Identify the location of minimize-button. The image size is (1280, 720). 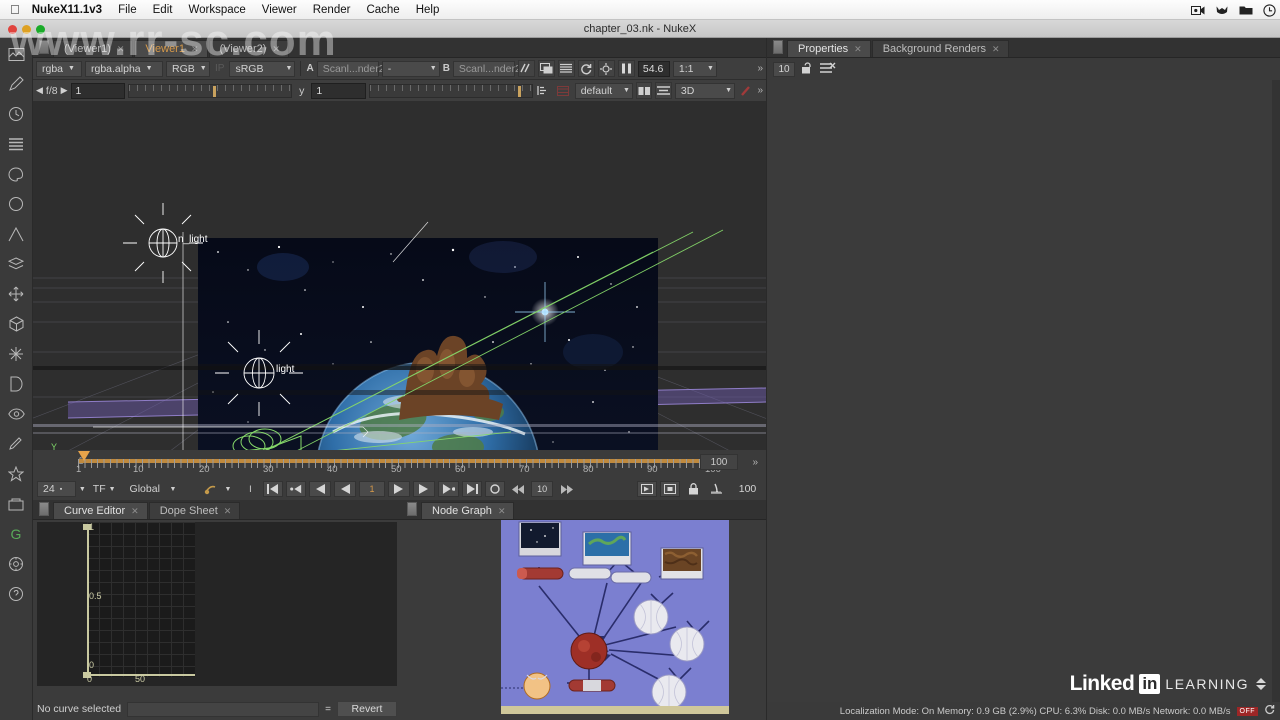
(26, 29).